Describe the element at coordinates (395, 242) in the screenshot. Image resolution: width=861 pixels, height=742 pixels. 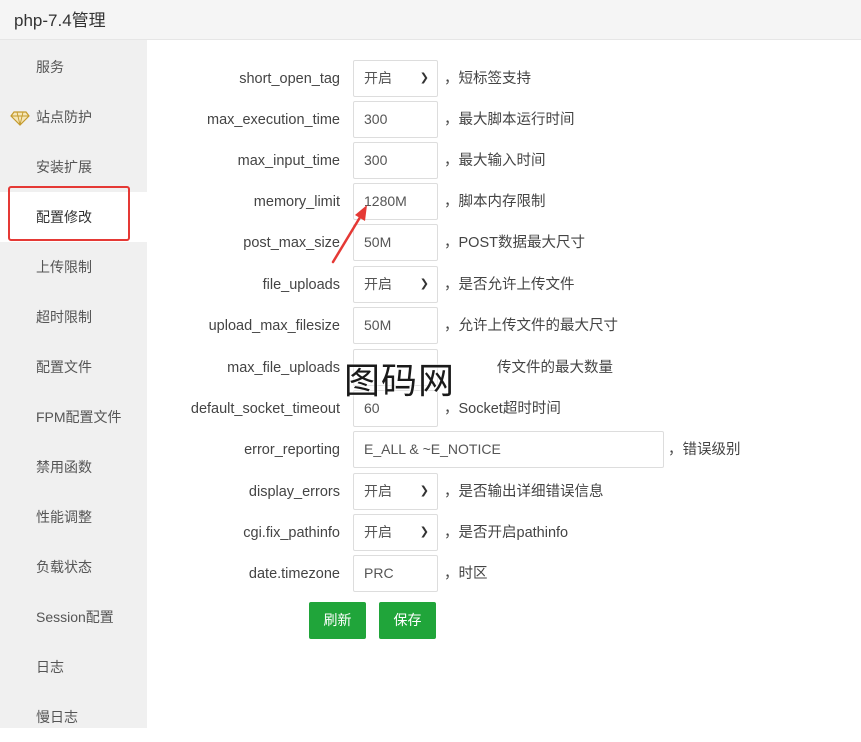
I see `post-max-size-input: 50M` at that location.